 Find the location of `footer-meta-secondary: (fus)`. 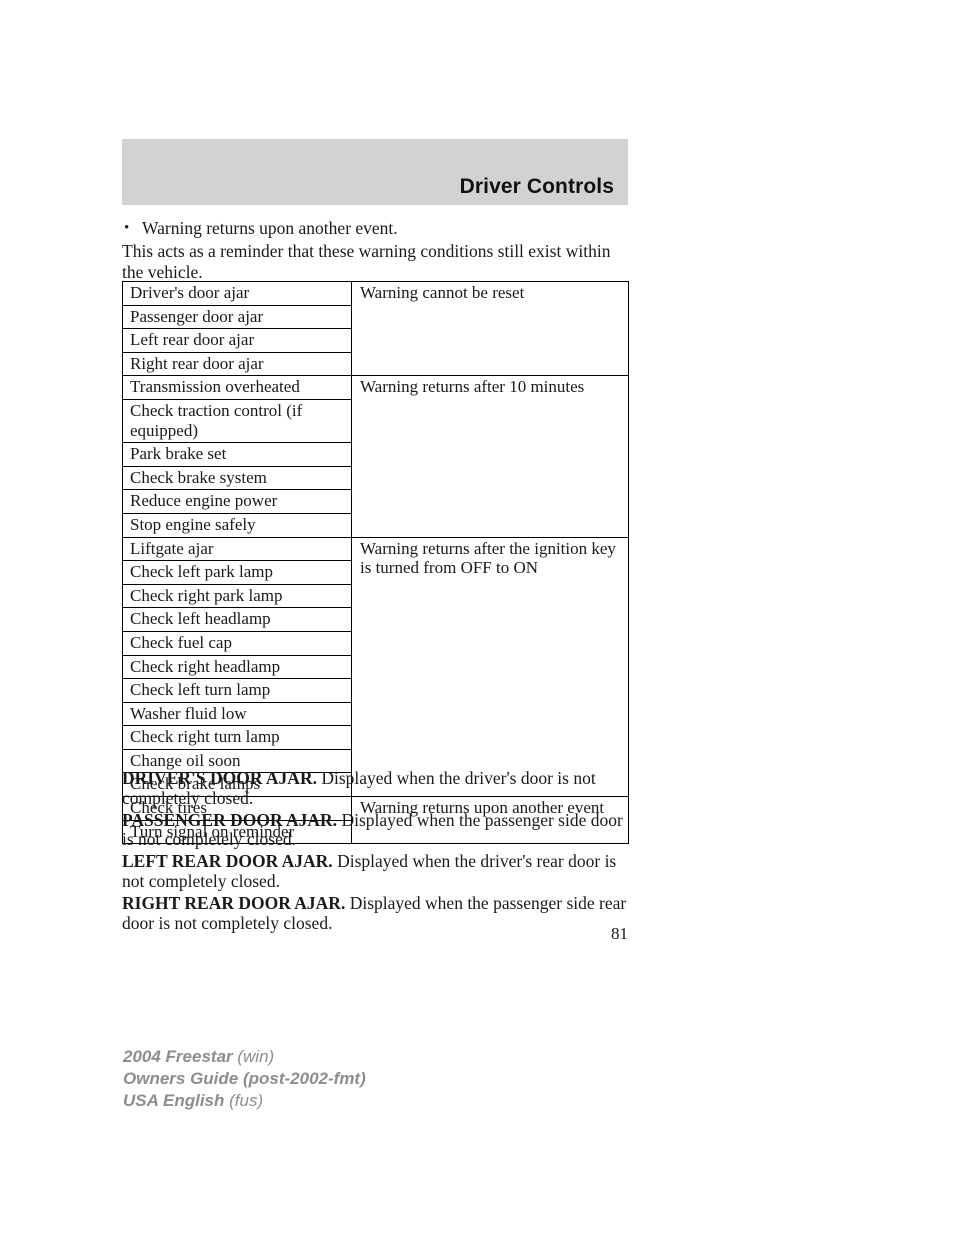

footer-meta-secondary: (fus) is located at coordinates (244, 1100).